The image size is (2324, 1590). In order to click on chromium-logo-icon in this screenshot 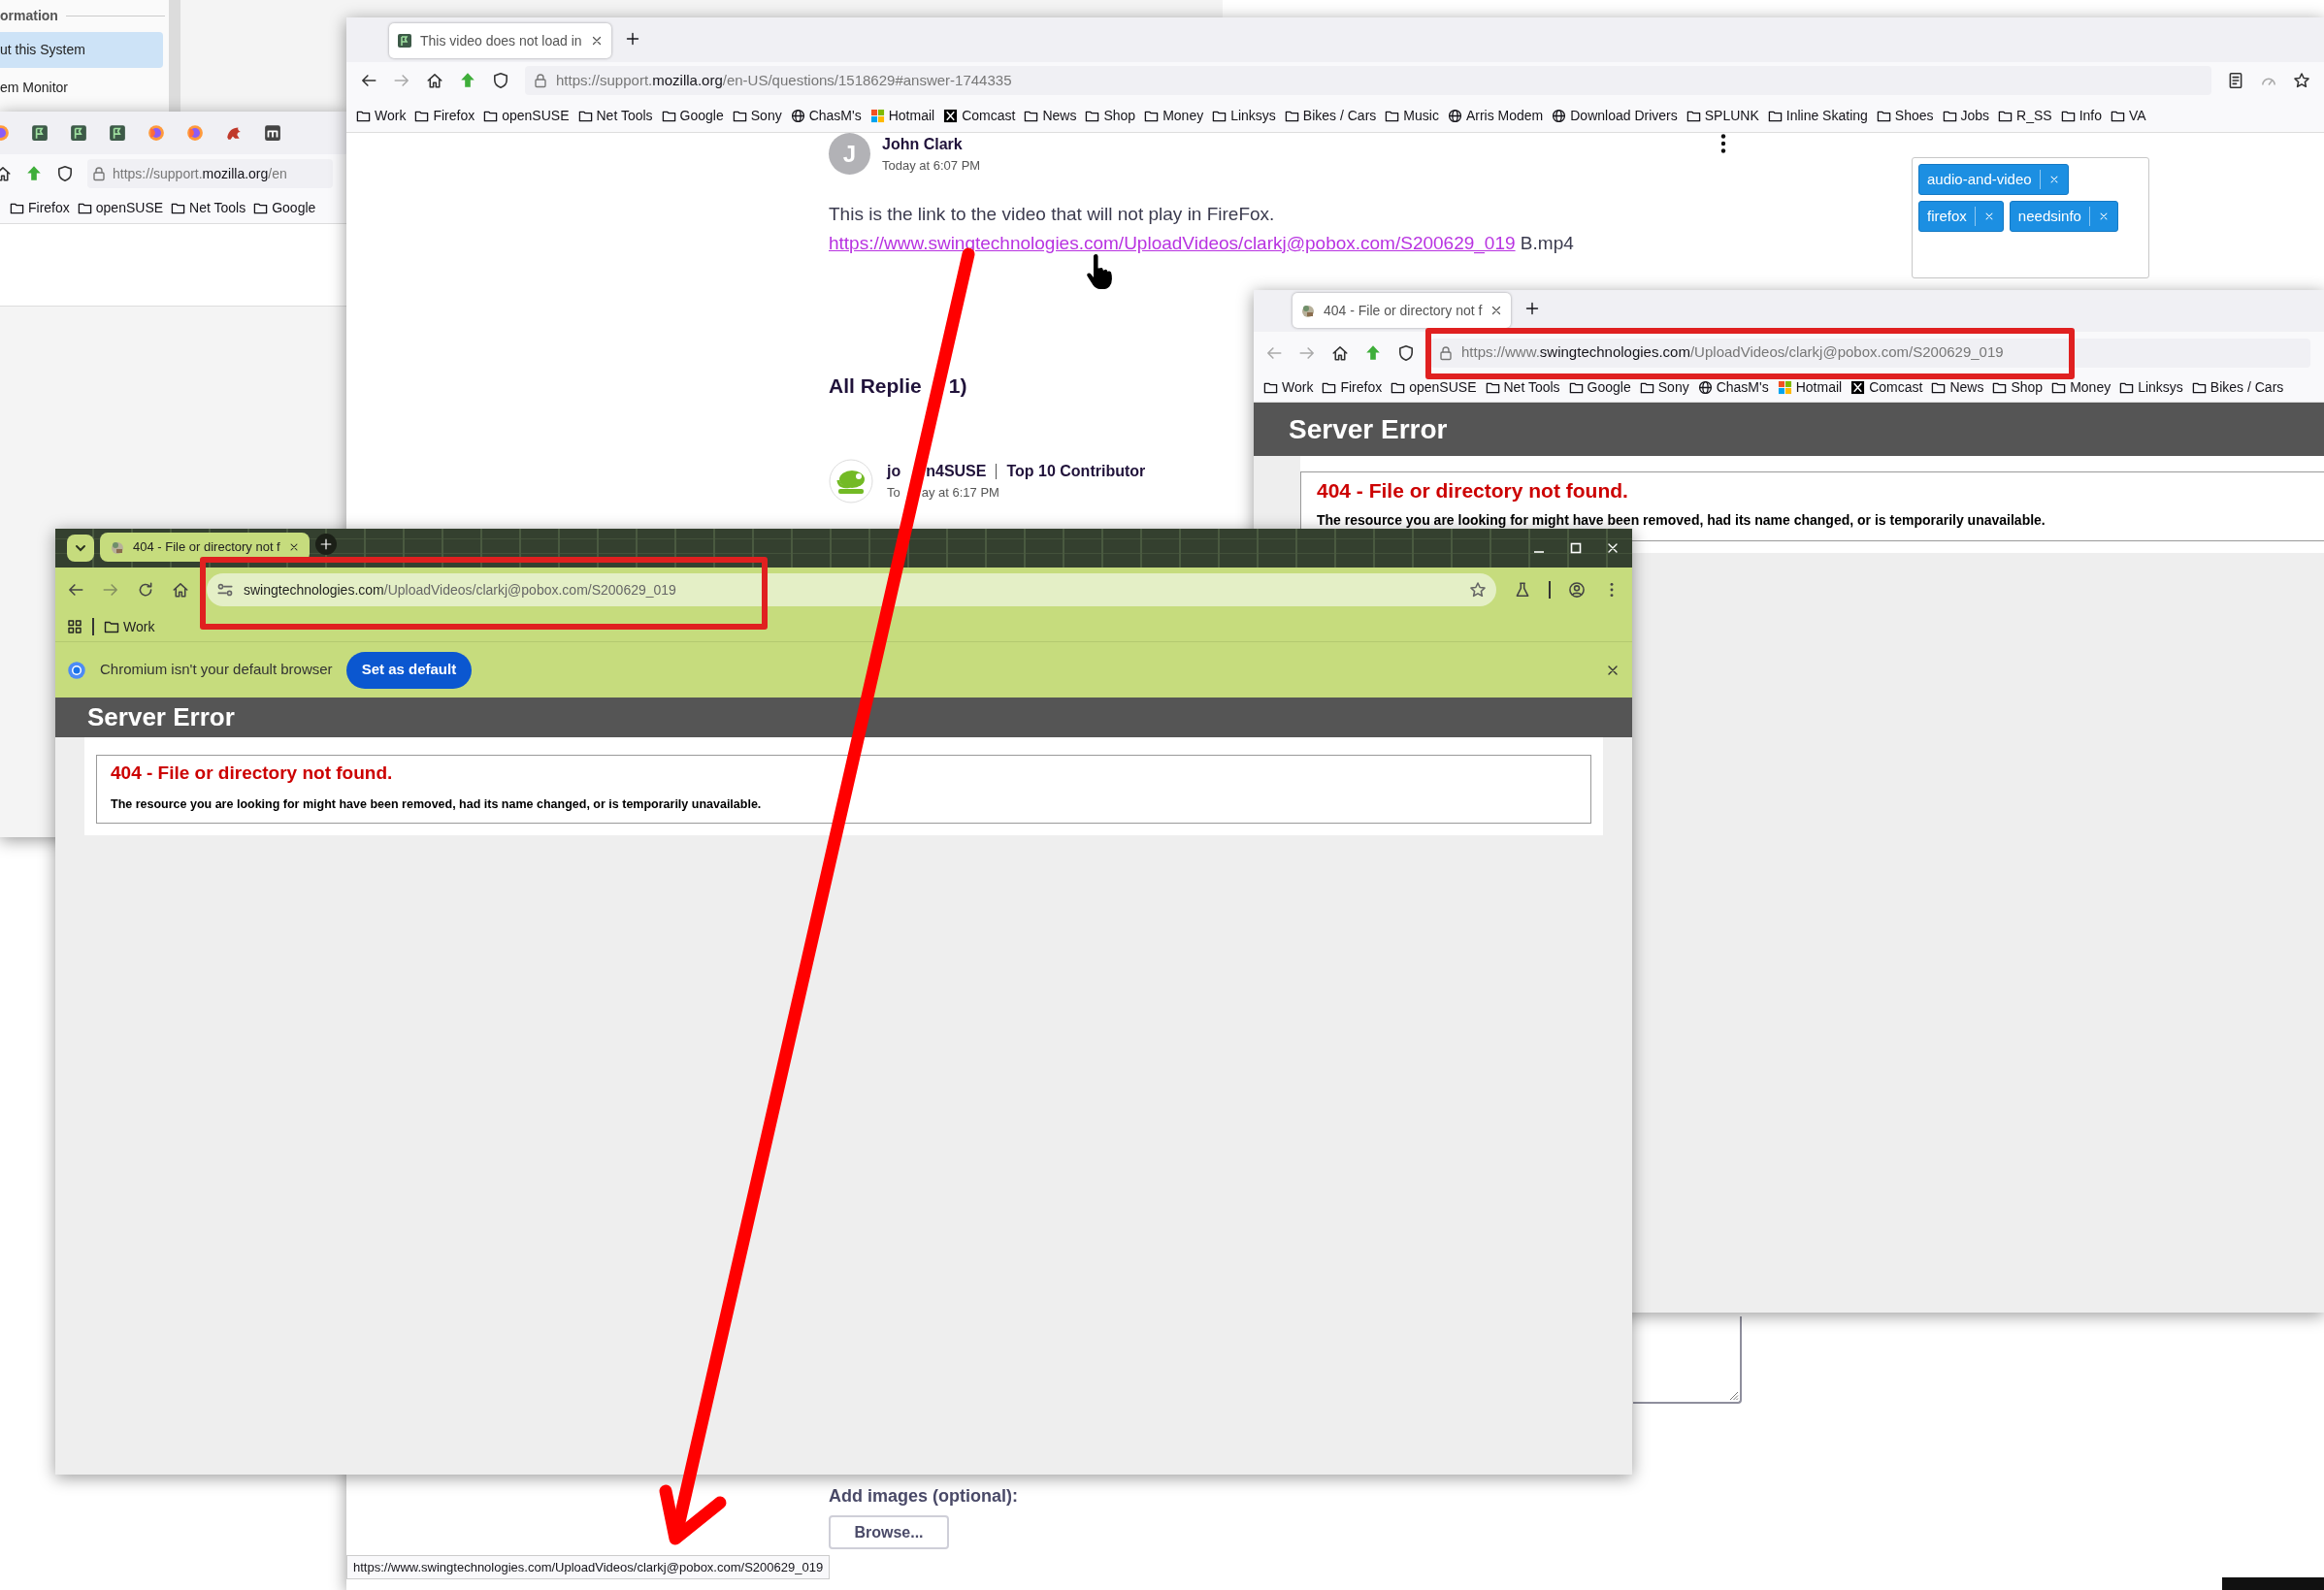, I will do `click(76, 670)`.